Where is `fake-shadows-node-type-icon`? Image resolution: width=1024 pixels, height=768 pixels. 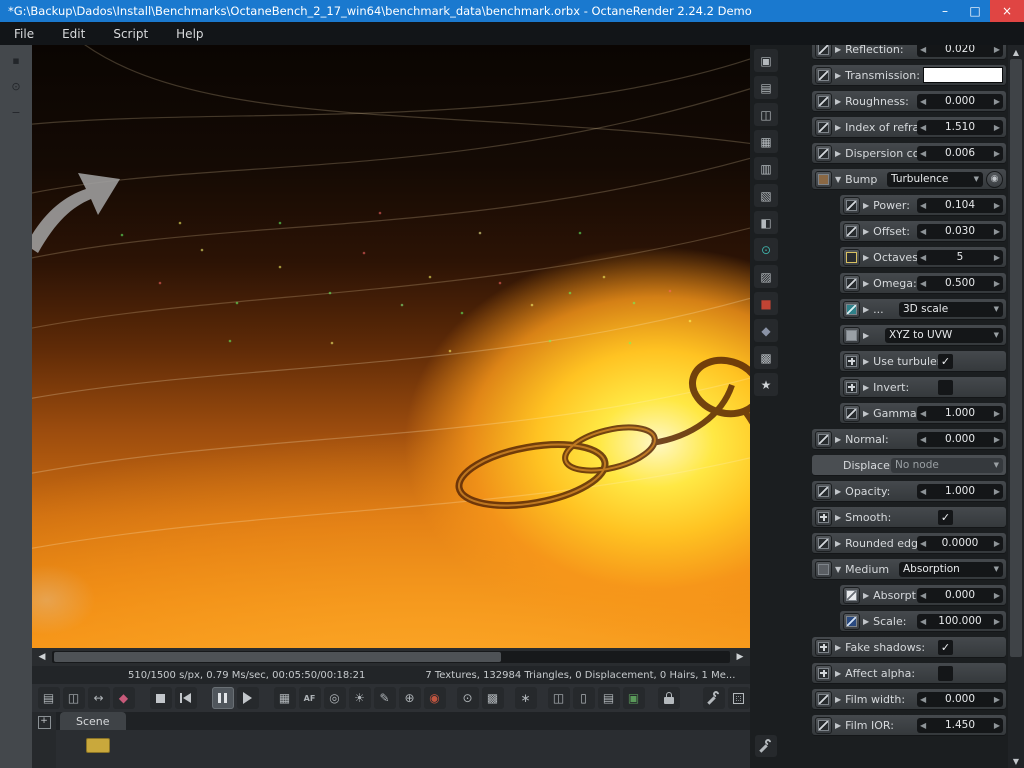 fake-shadows-node-type-icon is located at coordinates (823, 647).